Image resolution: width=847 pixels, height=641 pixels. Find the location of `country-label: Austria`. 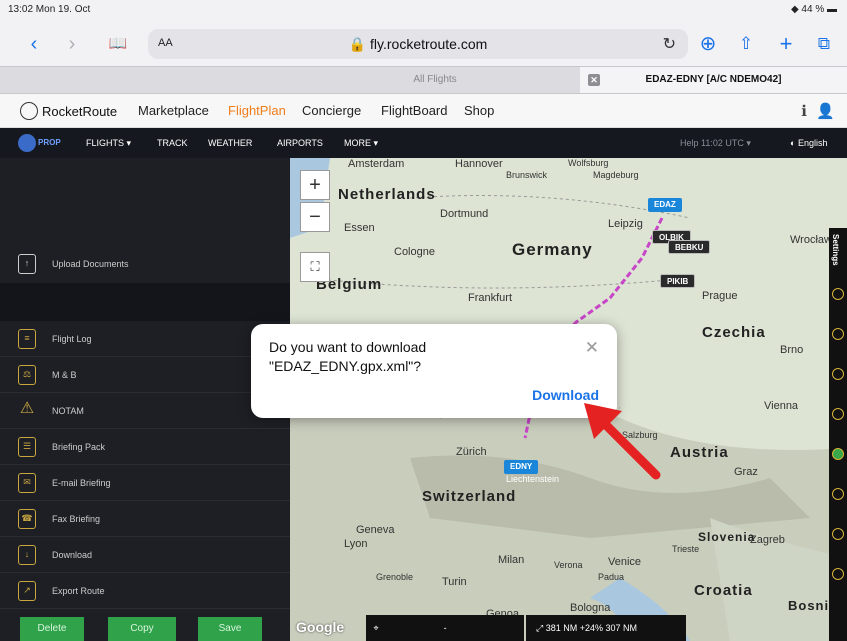

country-label: Austria is located at coordinates (699, 452).